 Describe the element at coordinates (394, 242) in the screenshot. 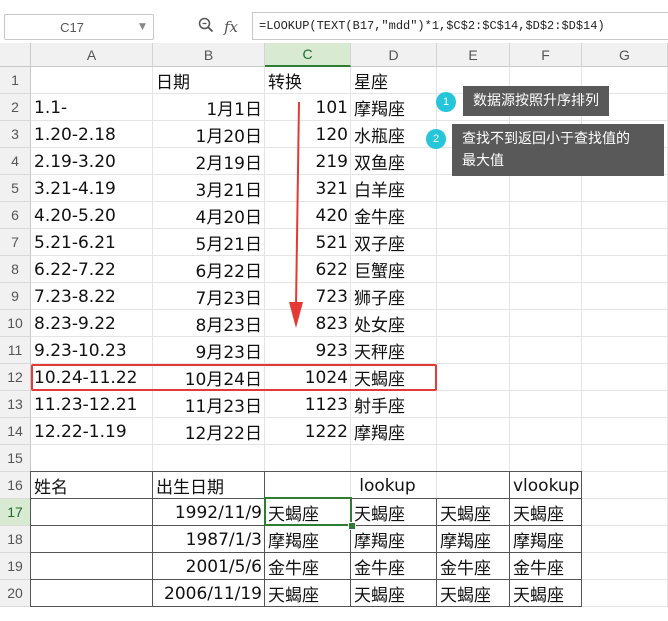

I see `cell-d7: 双子座` at that location.